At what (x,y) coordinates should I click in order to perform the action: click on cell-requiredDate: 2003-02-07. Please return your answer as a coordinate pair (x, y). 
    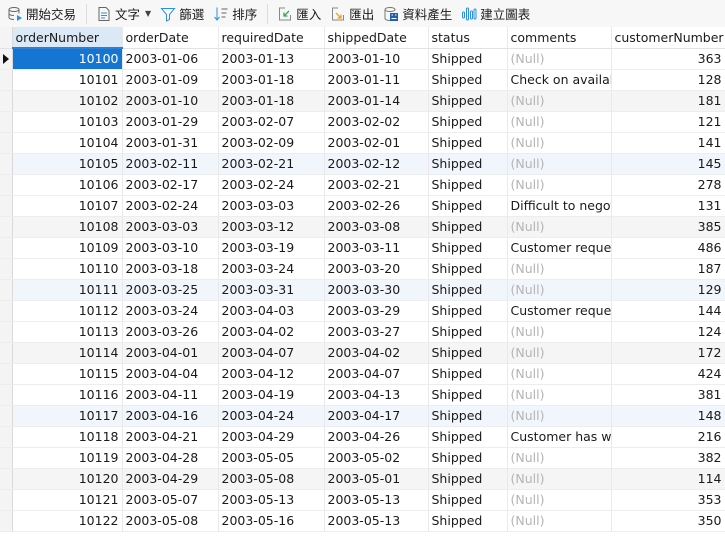
    Looking at the image, I should click on (271, 122).